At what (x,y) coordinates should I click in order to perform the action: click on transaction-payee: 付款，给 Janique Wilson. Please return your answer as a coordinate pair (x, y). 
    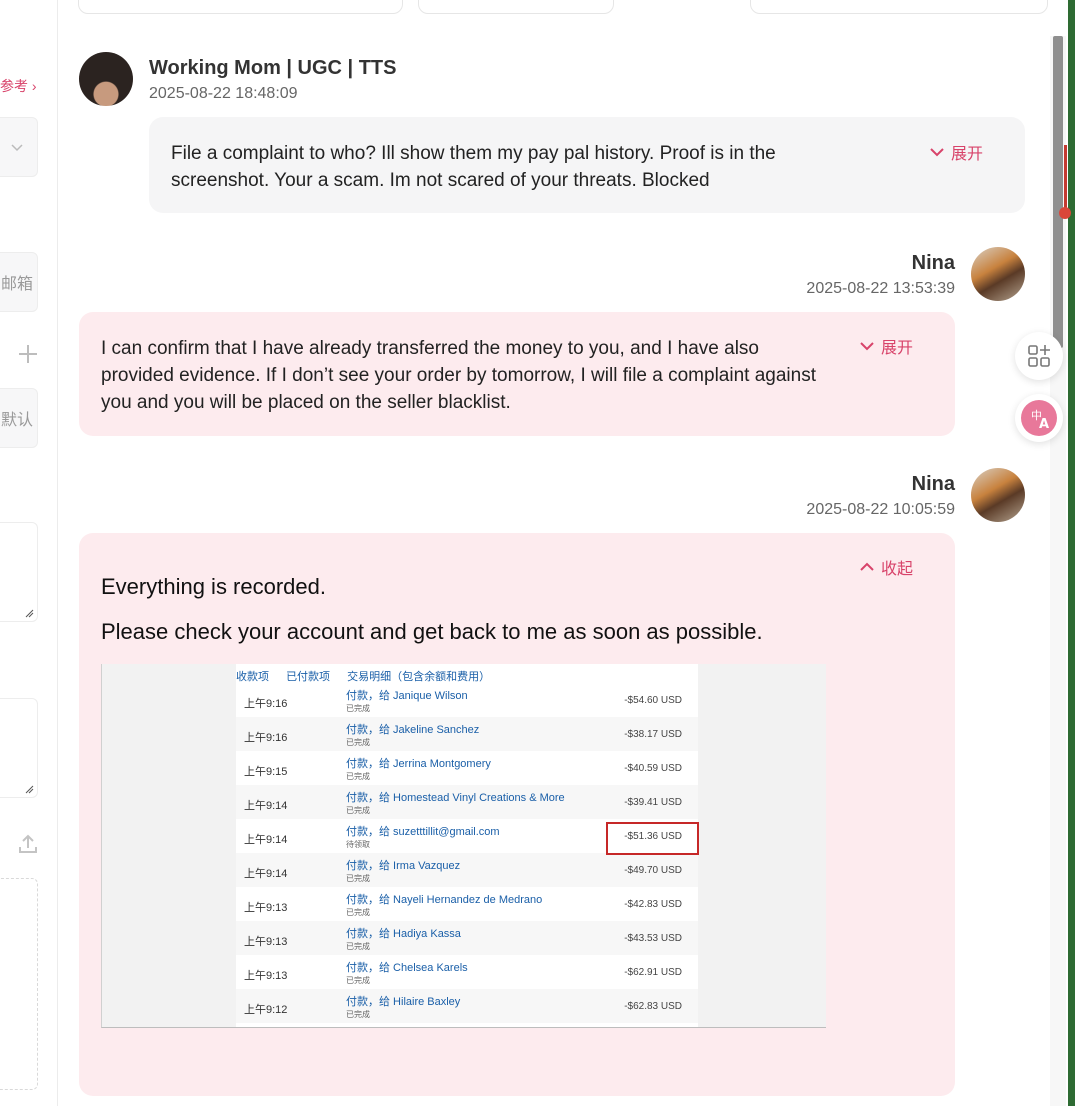
    Looking at the image, I should click on (407, 696).